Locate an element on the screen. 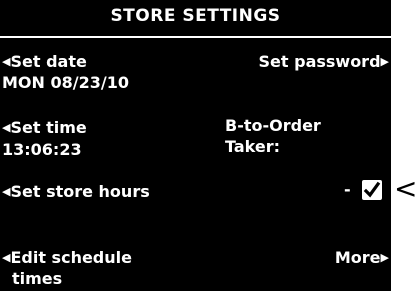 This screenshot has height=291, width=418. b-to-order-label: B-to-Order is located at coordinates (273, 125).